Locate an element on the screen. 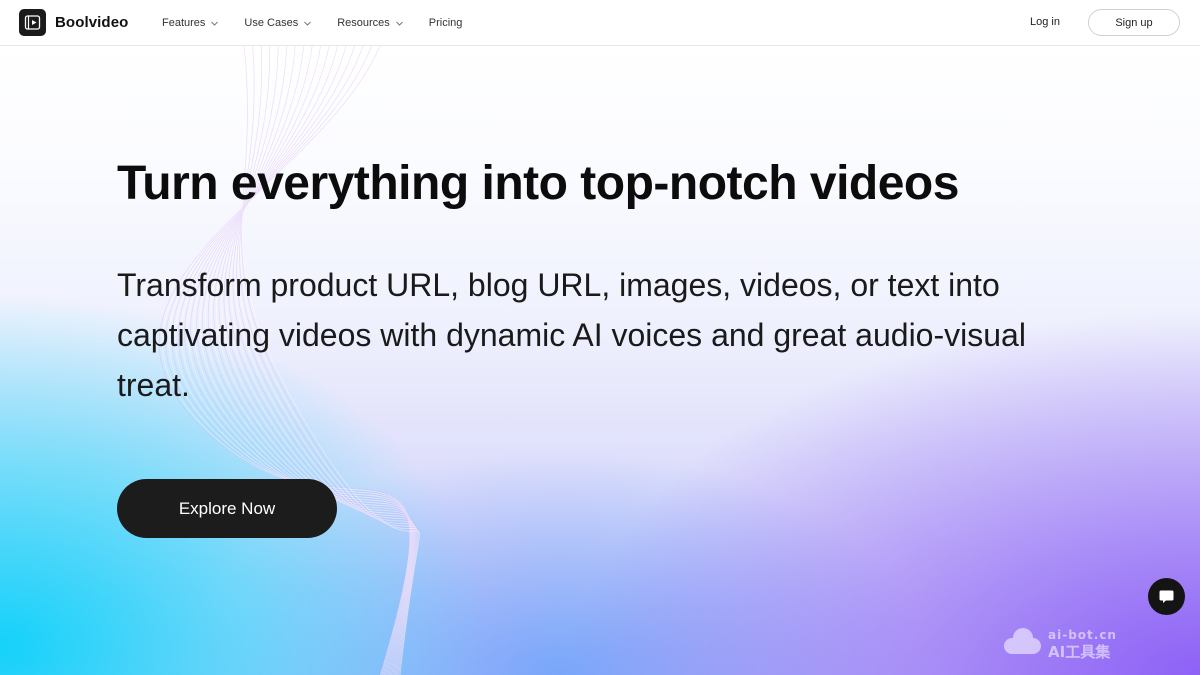 Image resolution: width=1200 pixels, height=675 pixels. login-link: Log in is located at coordinates (1045, 22).